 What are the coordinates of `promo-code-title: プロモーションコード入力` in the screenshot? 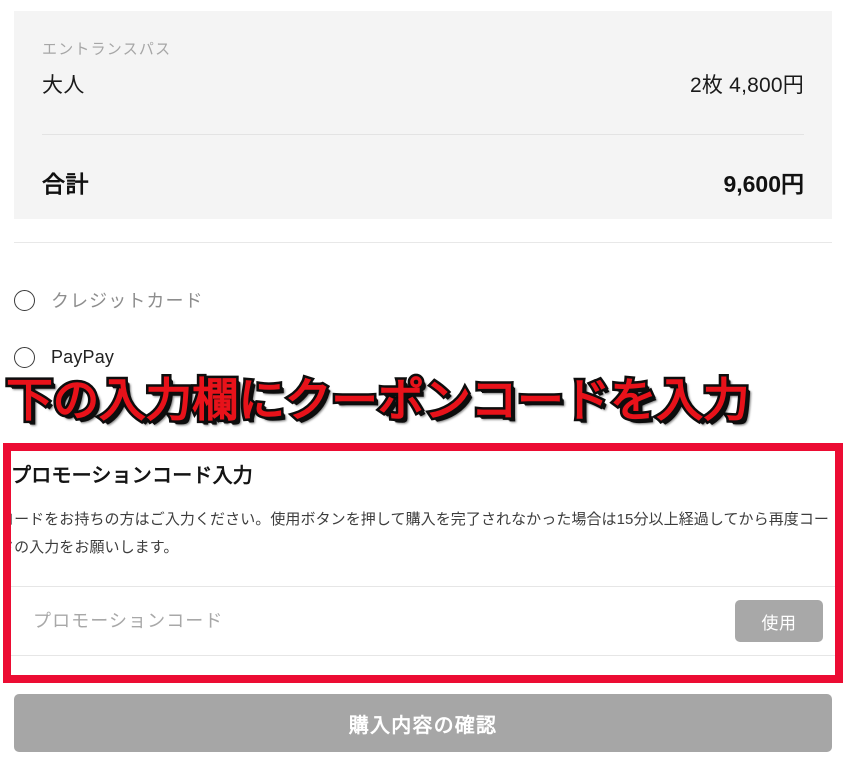 It's located at (132, 476).